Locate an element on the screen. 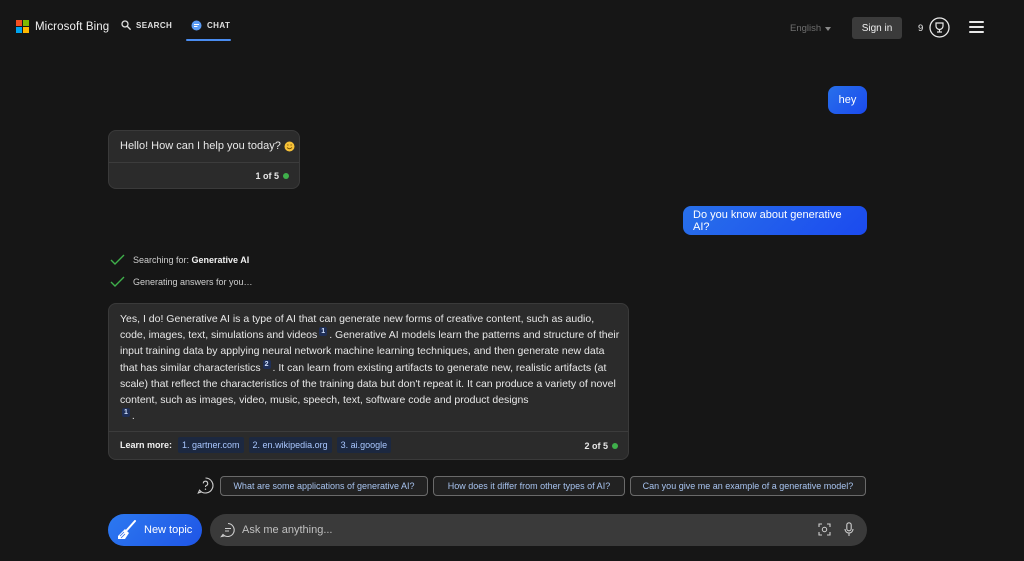 The width and height of the screenshot is (1024, 561). rewards-trophy-icon is located at coordinates (939, 27).